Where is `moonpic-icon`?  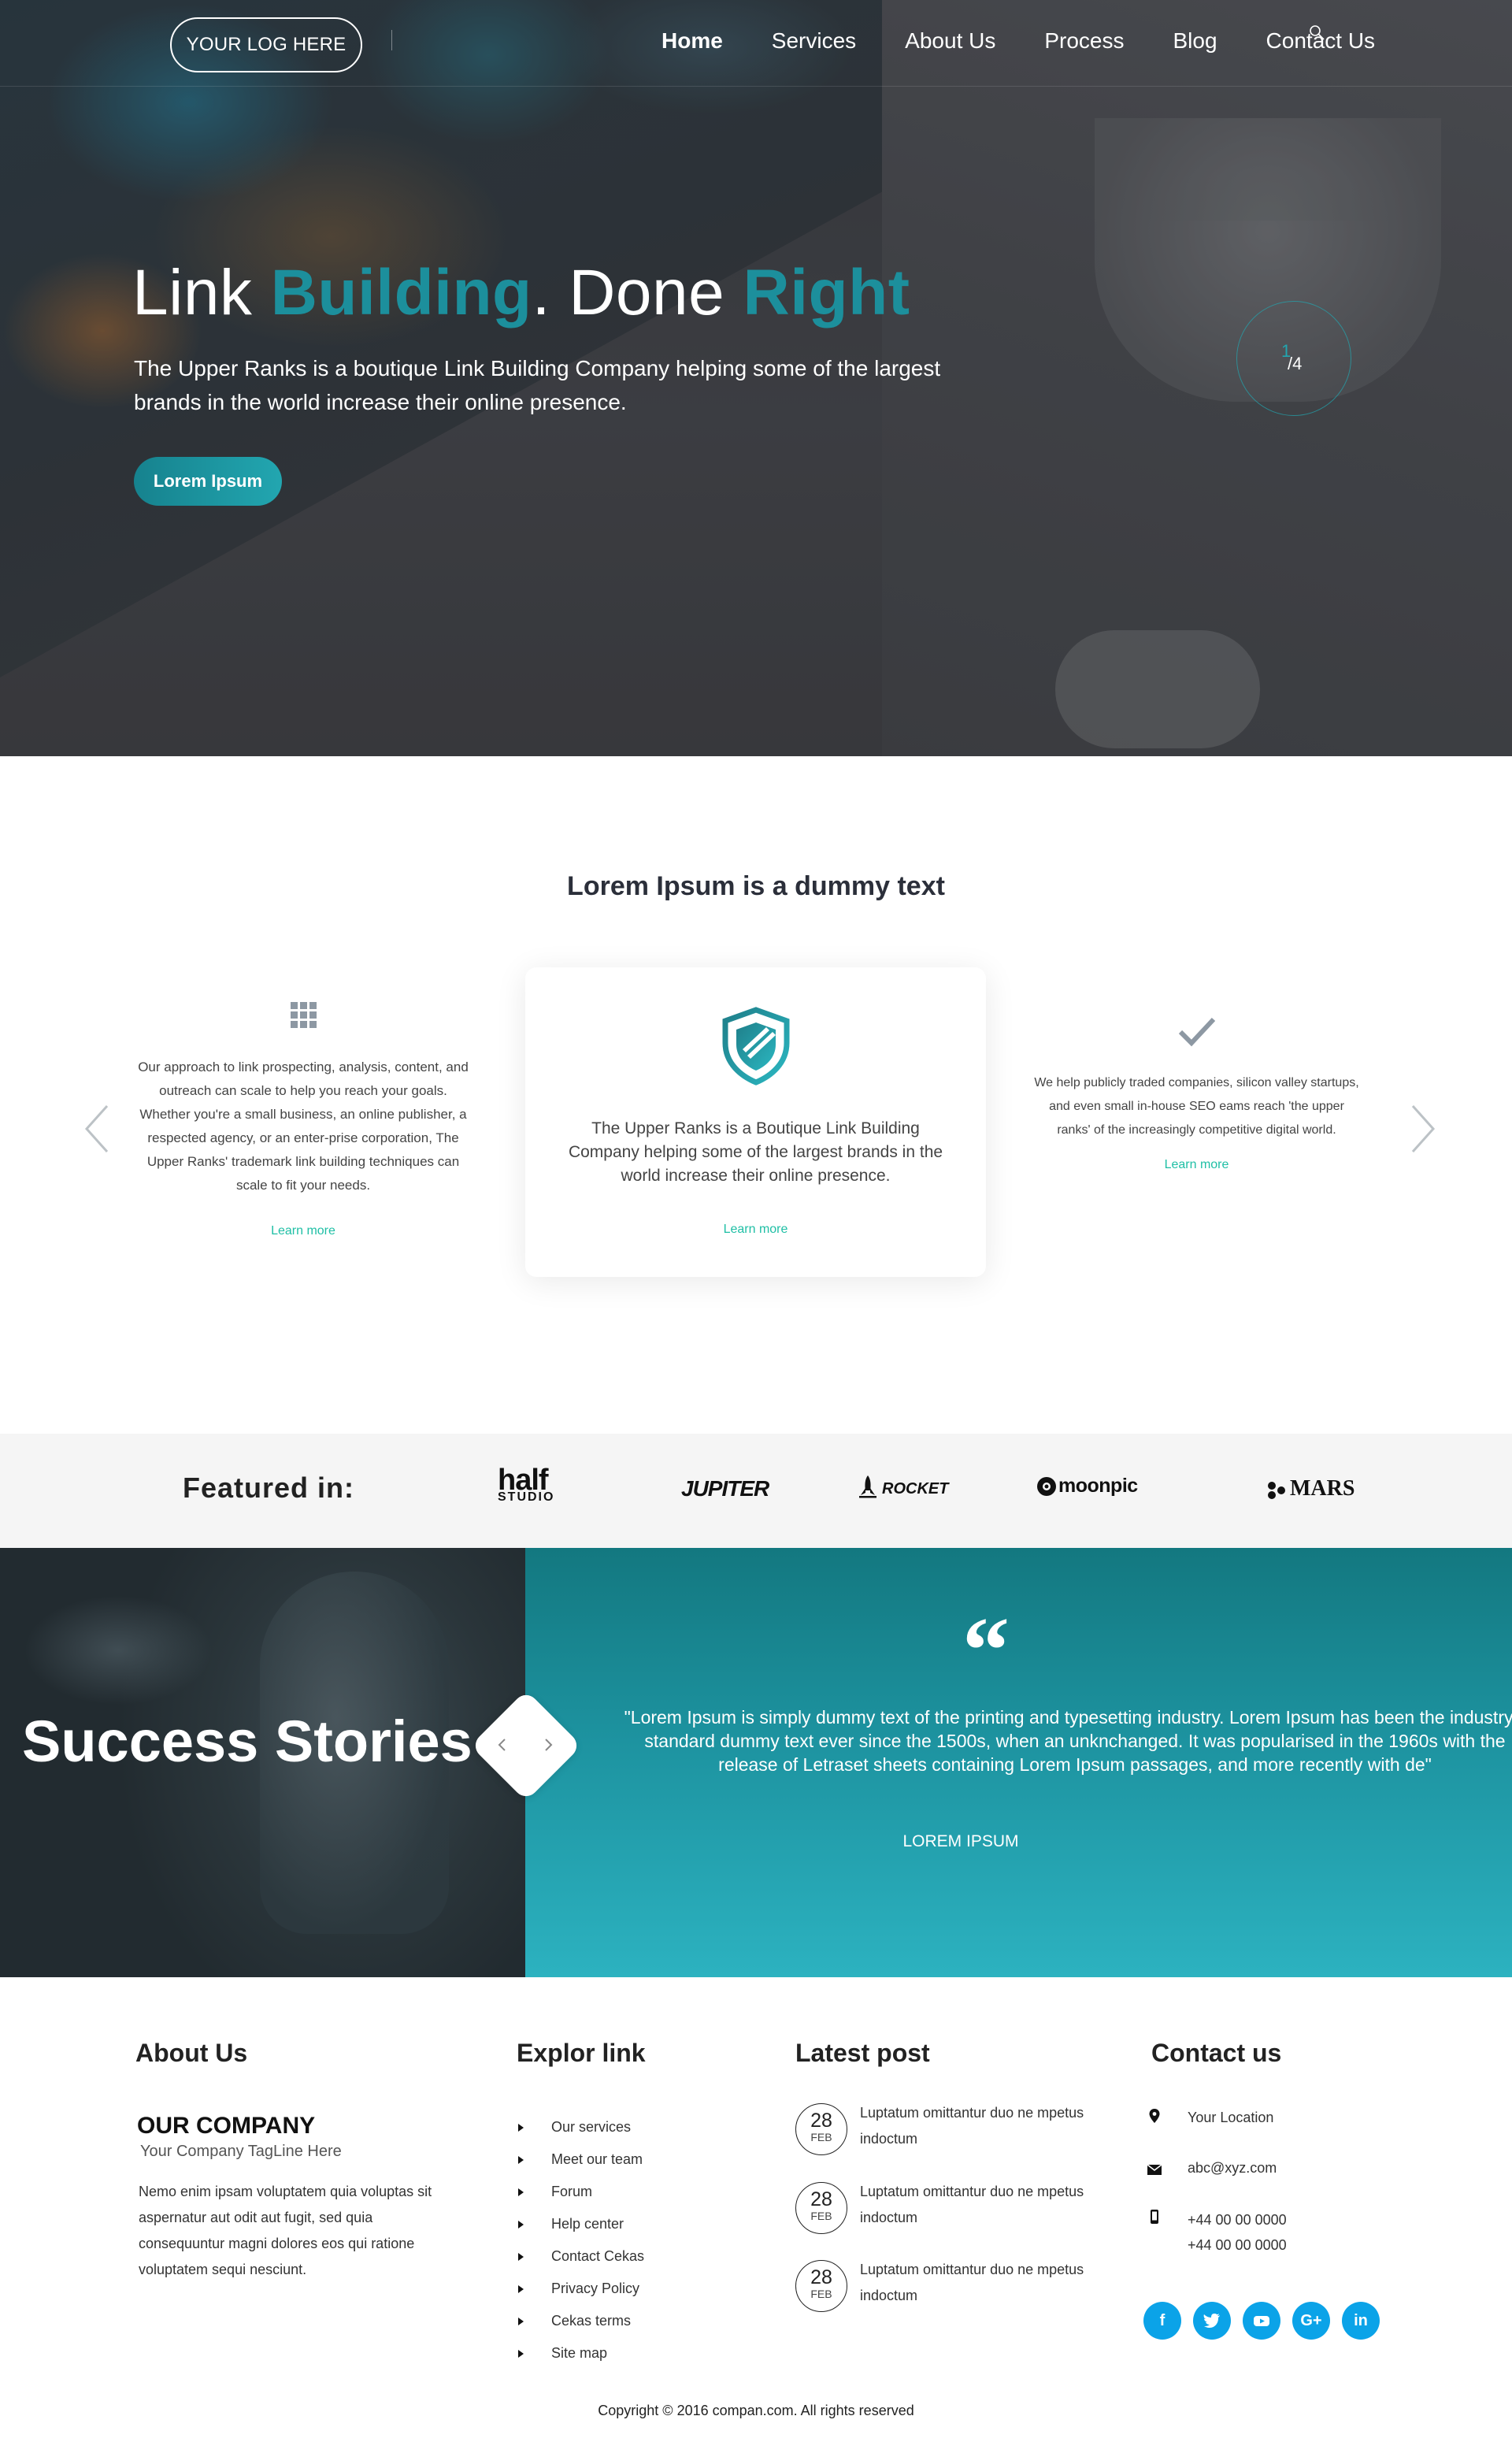
moonpic-icon is located at coordinates (1046, 1487).